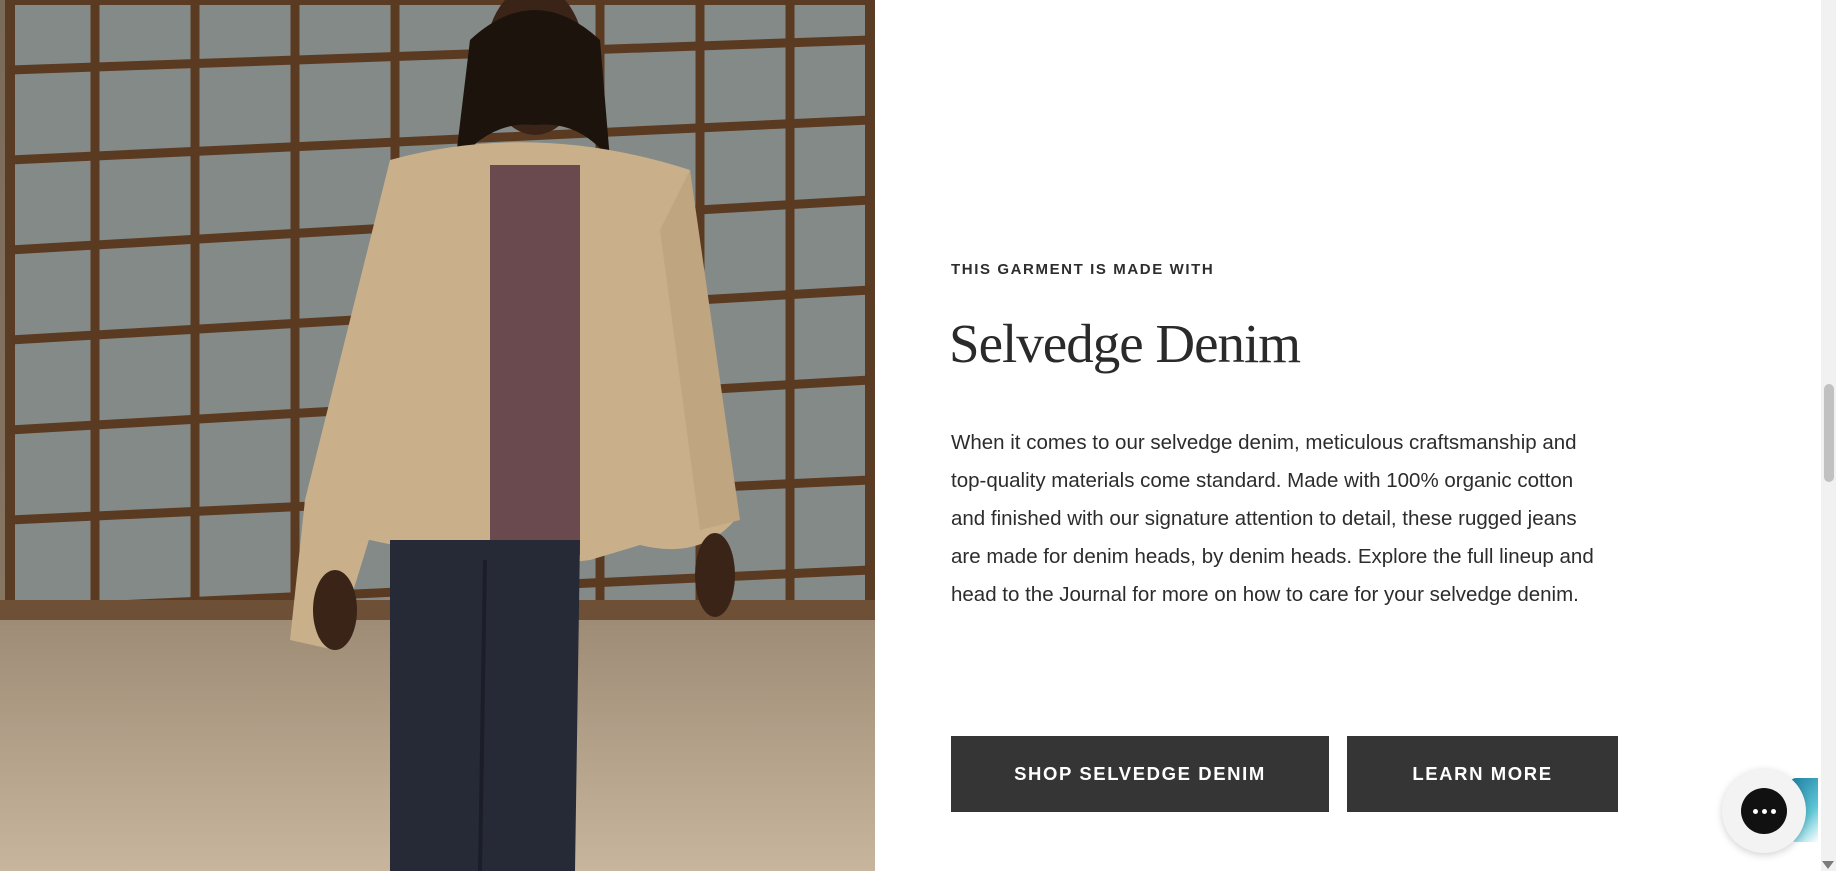  What do you see at coordinates (1828, 865) in the screenshot?
I see `scroll-down-arrow-icon` at bounding box center [1828, 865].